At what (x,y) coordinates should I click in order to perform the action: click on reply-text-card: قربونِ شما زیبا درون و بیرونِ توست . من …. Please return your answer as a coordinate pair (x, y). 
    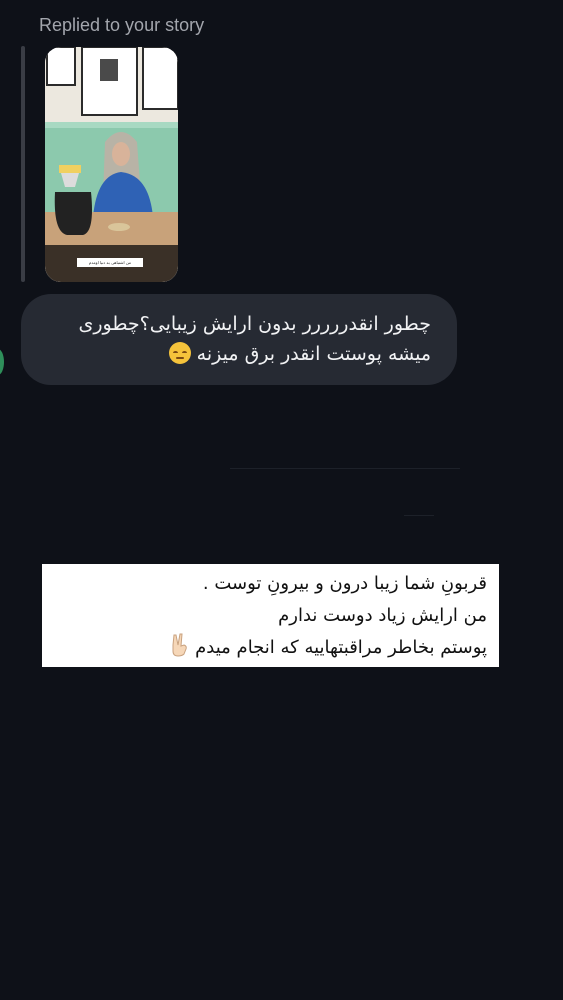
    Looking at the image, I should click on (270, 615).